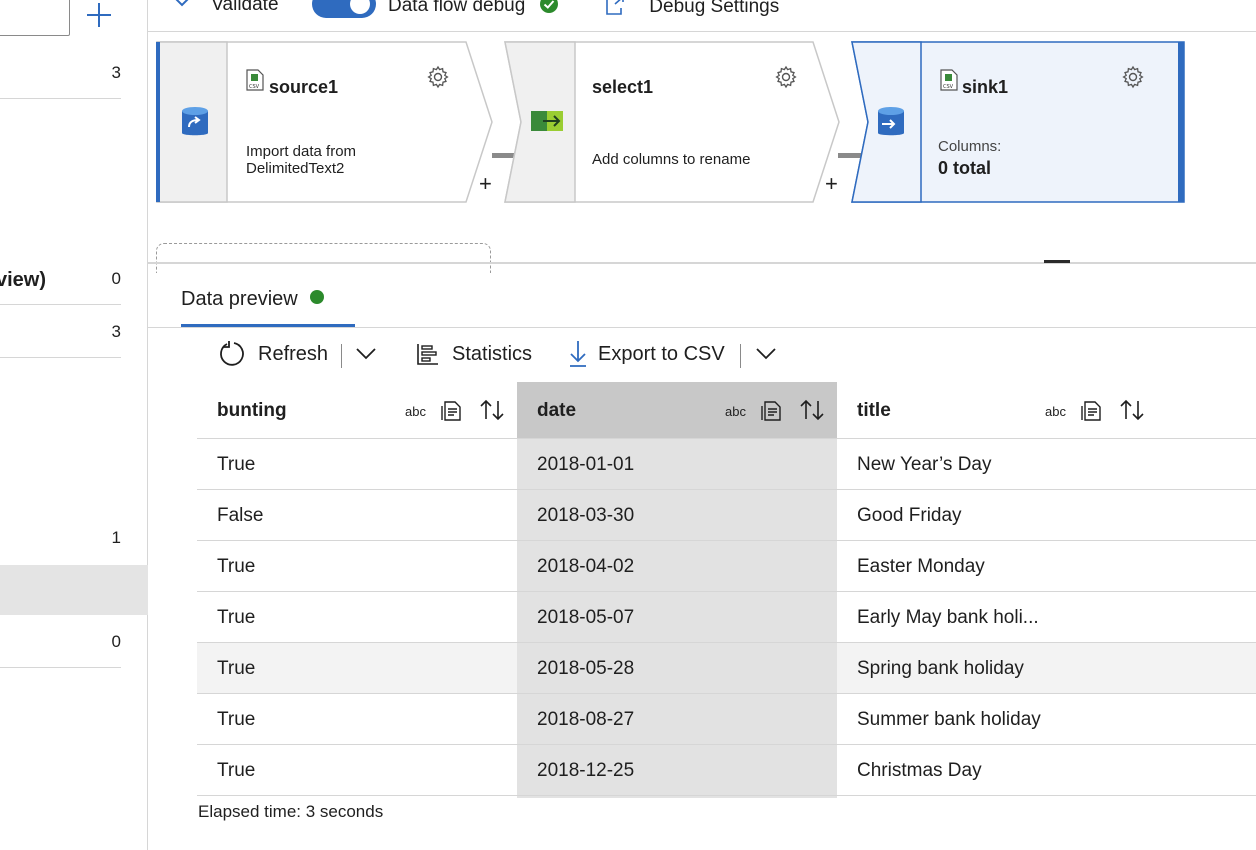 This screenshot has width=1256, height=850. I want to click on refresh-label: Refresh, so click(293, 353).